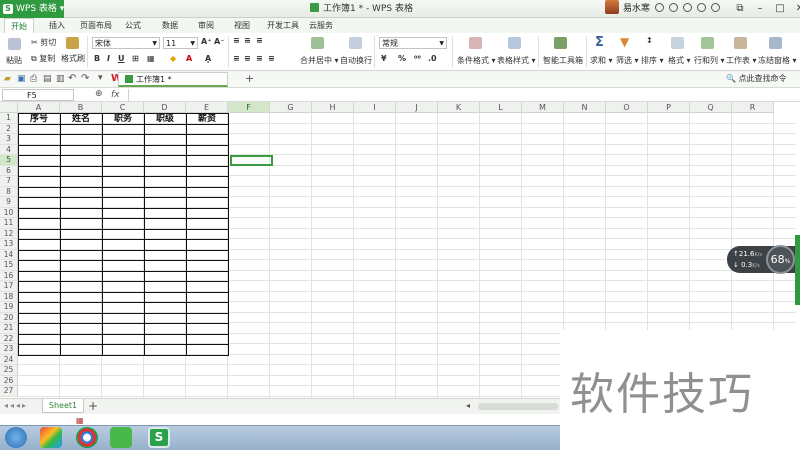  I want to click on table-style-button: 表格样式 ▾, so click(516, 60).